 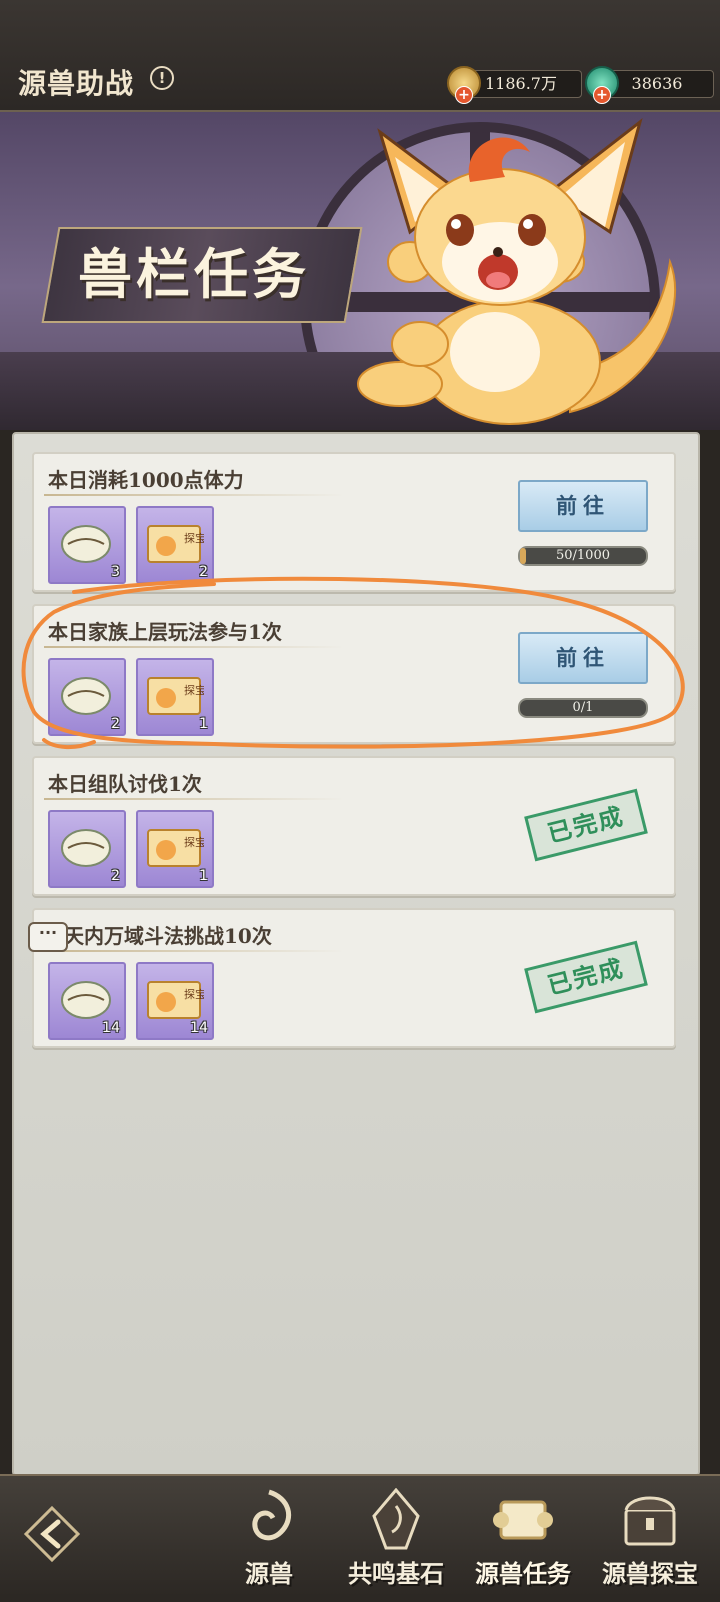 What do you see at coordinates (272, 1515) in the screenshot?
I see `dragon-icon` at bounding box center [272, 1515].